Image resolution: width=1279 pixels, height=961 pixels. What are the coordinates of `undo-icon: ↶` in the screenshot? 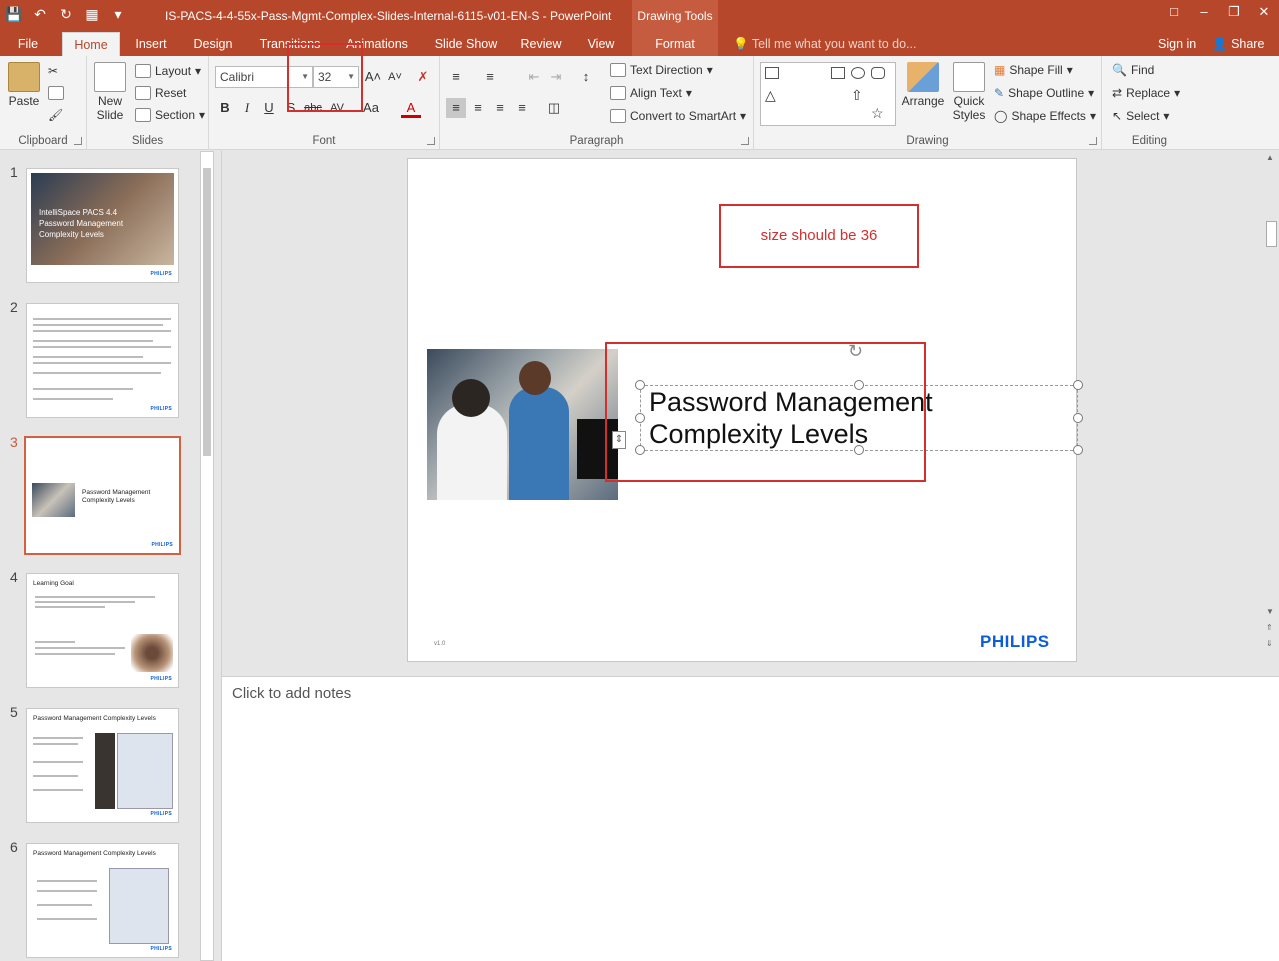 It's located at (40, 14).